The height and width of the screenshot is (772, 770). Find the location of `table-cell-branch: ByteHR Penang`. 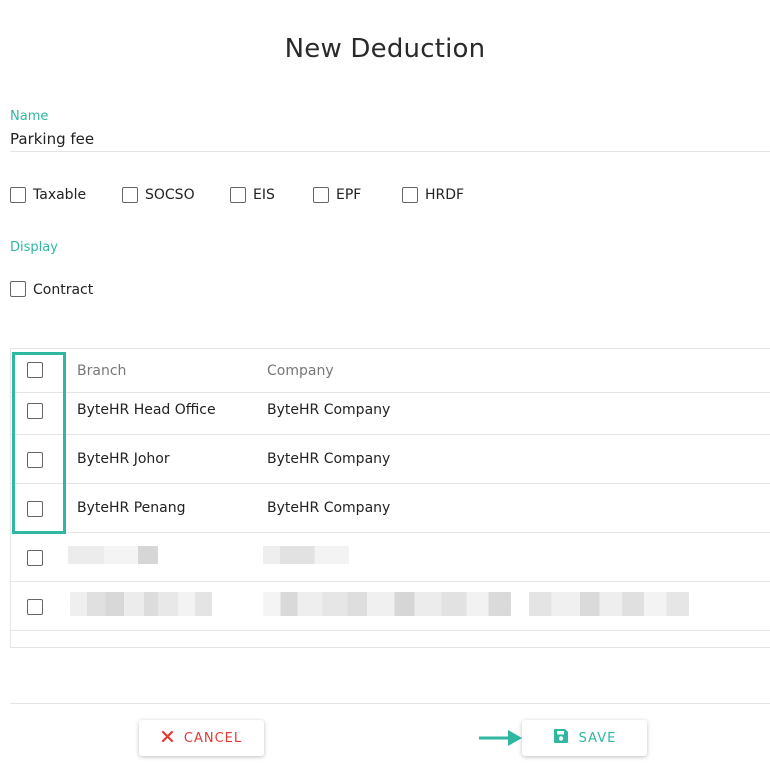

table-cell-branch: ByteHR Penang is located at coordinates (131, 508).